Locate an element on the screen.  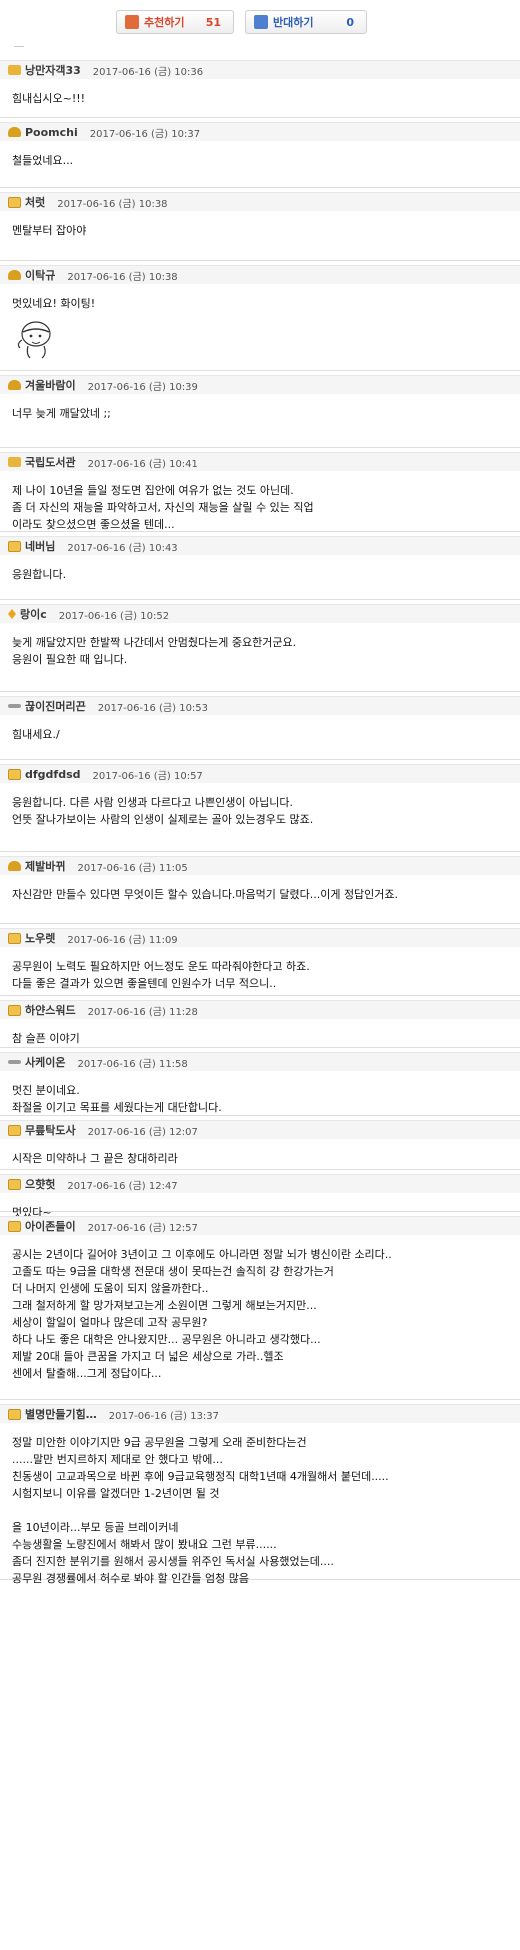
comment-date: 2017-06-16 (금) 11:09 is located at coordinates (122, 940).